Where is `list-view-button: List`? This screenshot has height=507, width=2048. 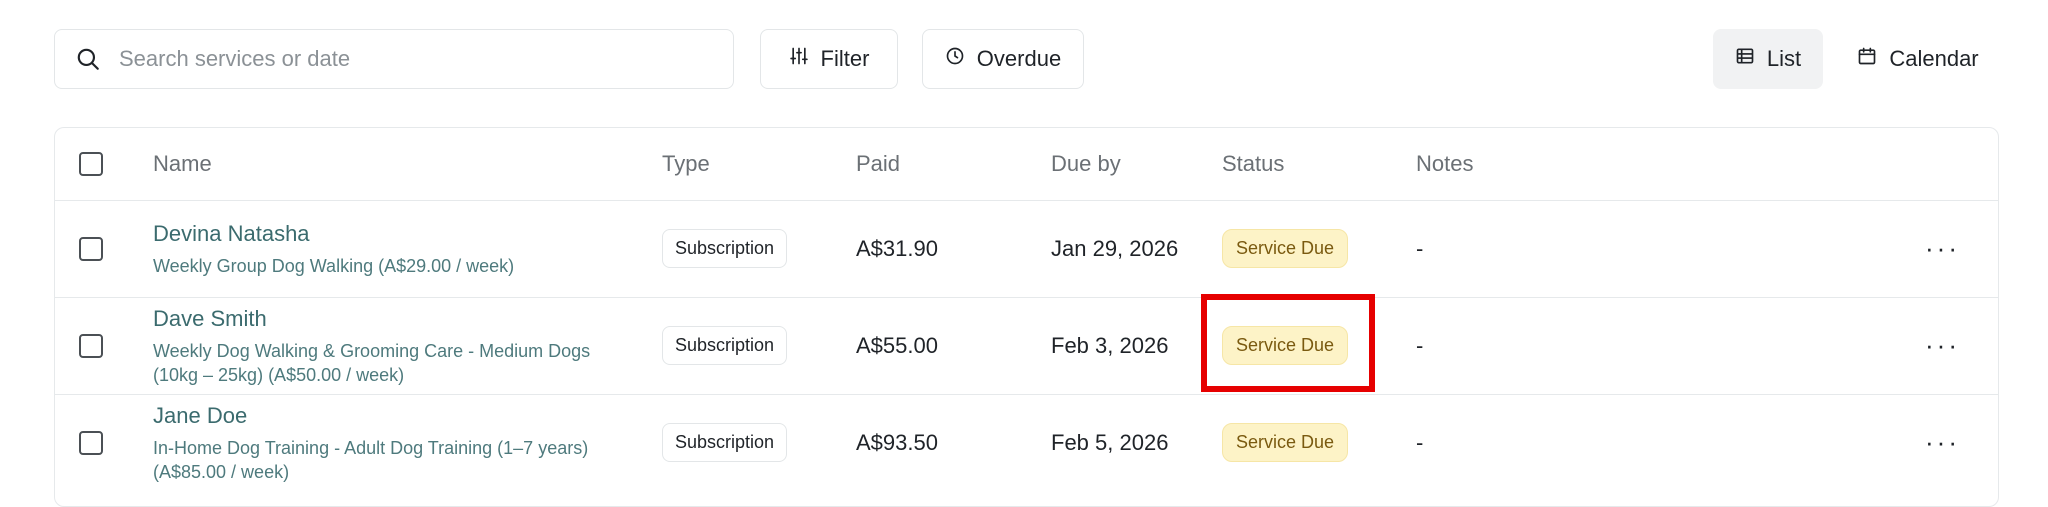
list-view-button: List is located at coordinates (1768, 59).